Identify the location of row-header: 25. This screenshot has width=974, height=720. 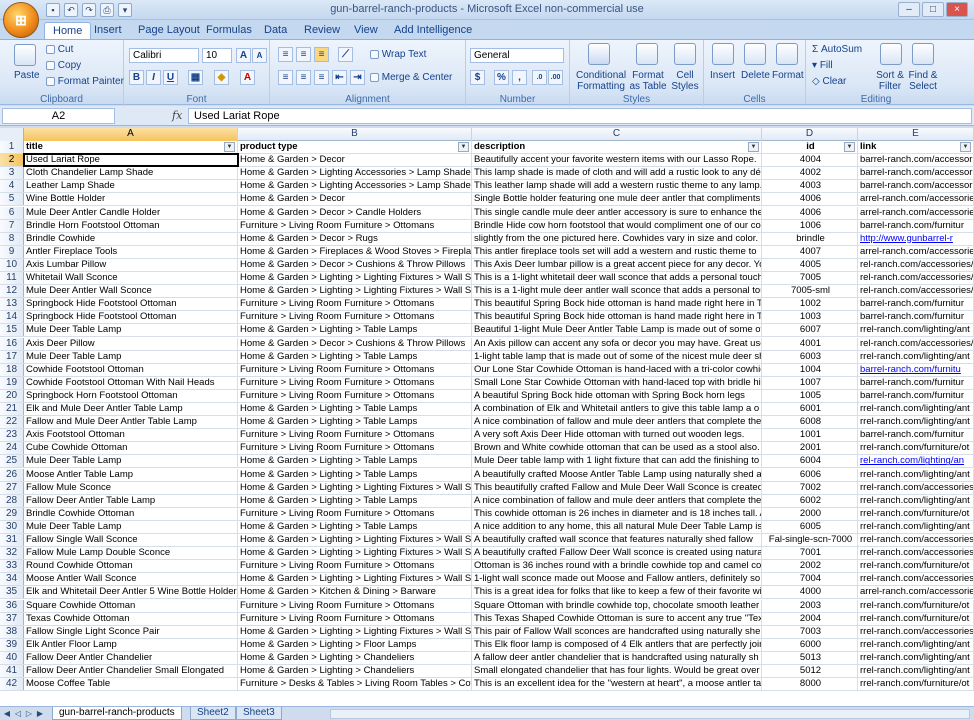
(12, 461).